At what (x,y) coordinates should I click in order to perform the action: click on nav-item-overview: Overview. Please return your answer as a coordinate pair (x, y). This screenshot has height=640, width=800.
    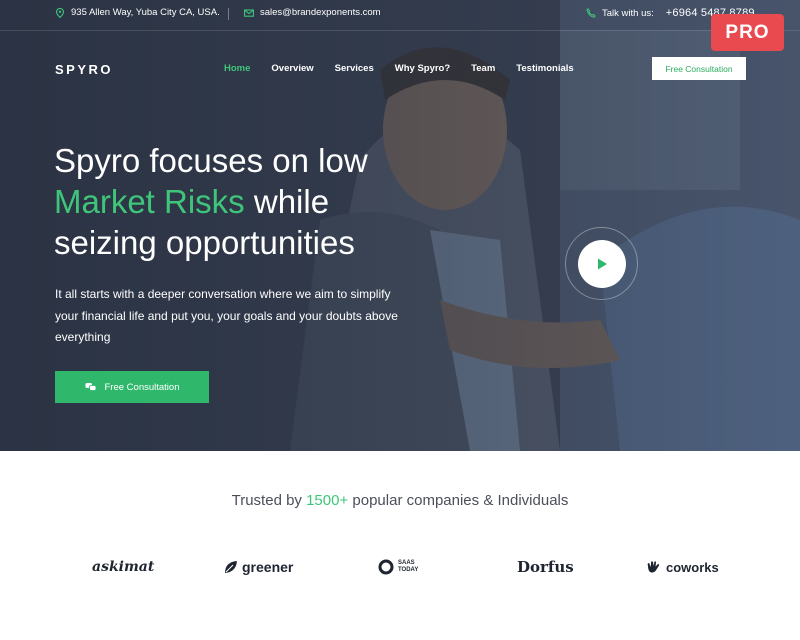
    Looking at the image, I should click on (292, 68).